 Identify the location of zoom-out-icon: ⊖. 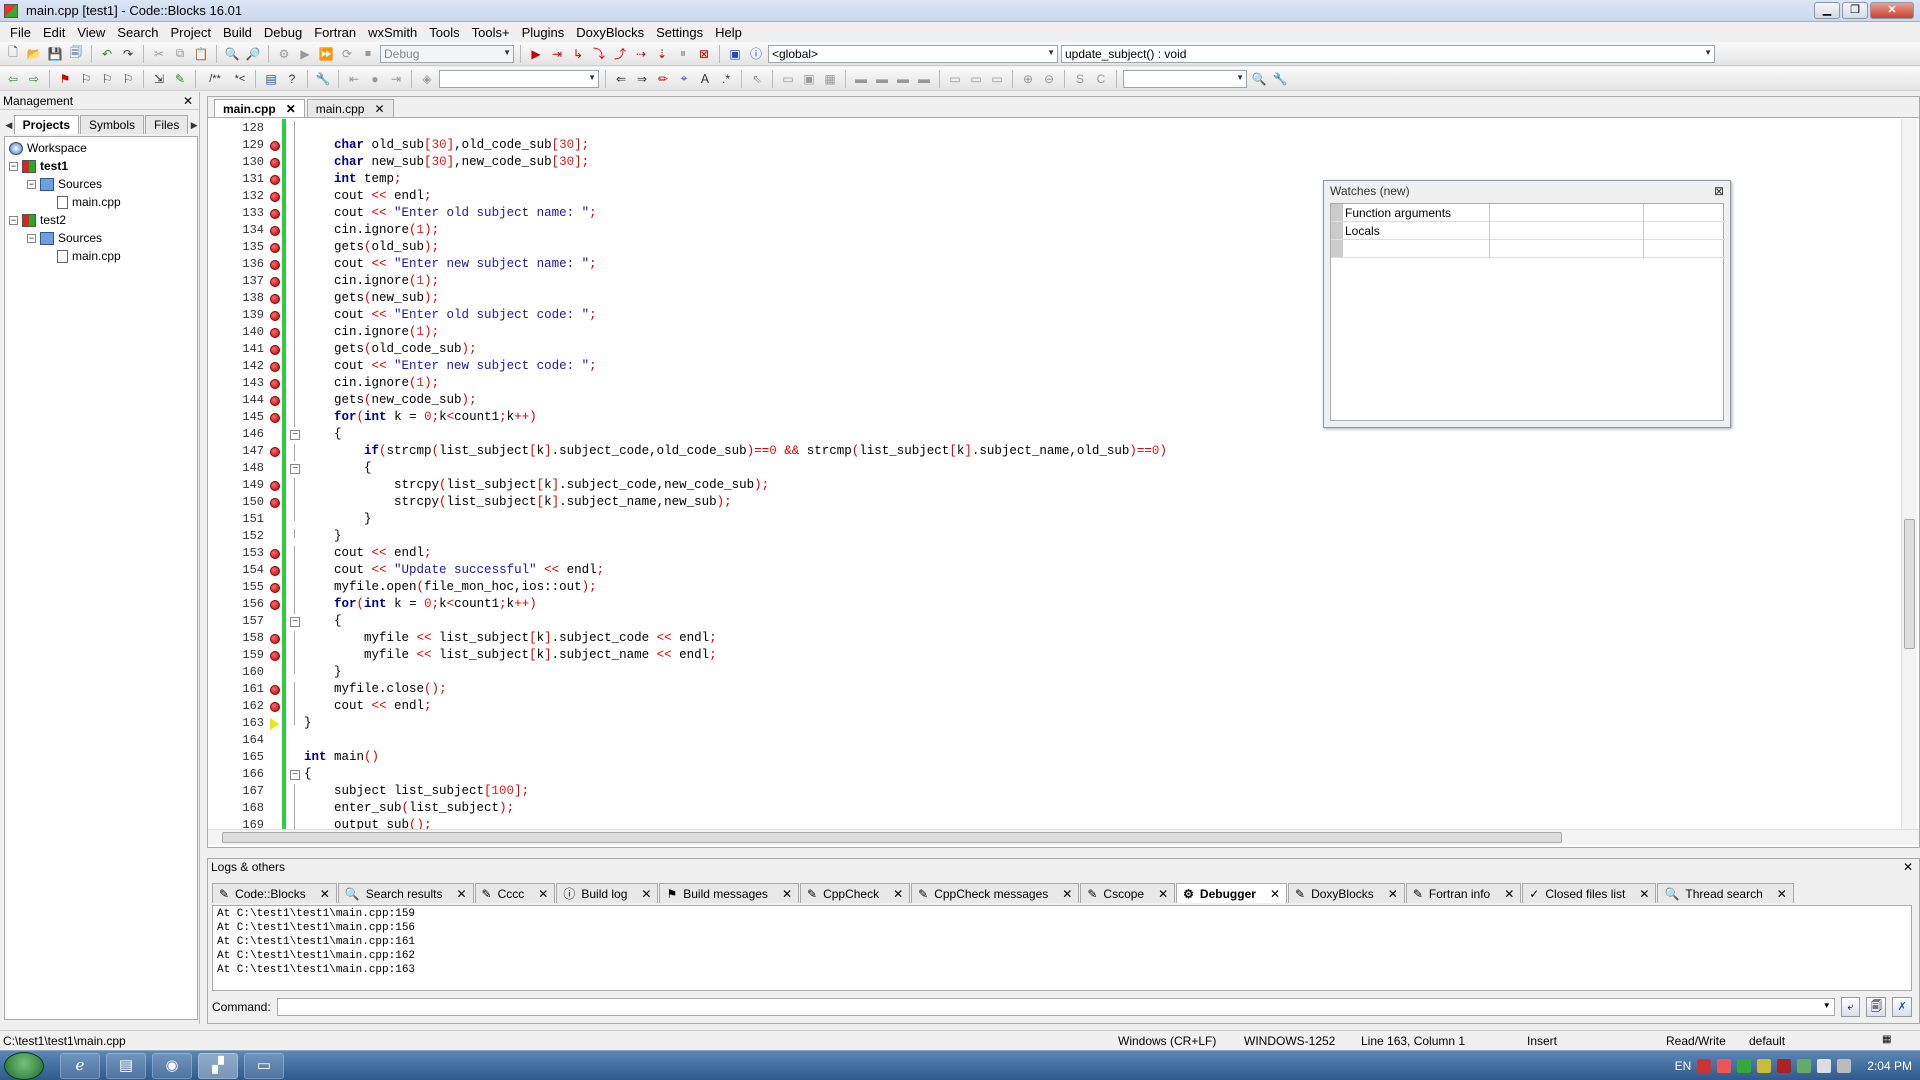
(1049, 79).